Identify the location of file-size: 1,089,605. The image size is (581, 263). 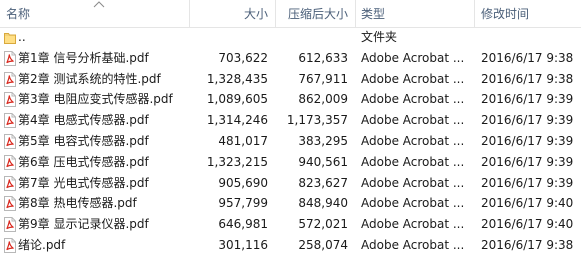
(237, 99).